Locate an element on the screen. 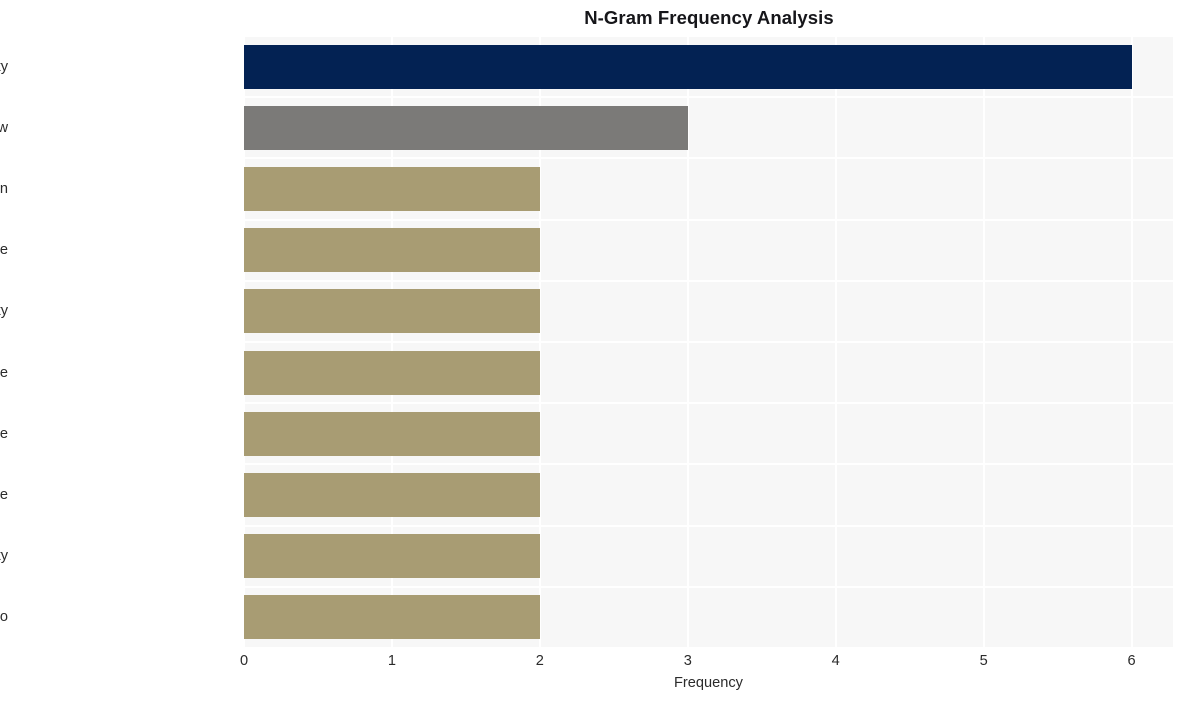 The height and width of the screenshot is (701, 1184). y-axis-tick-label: help net security is located at coordinates (4, 66).